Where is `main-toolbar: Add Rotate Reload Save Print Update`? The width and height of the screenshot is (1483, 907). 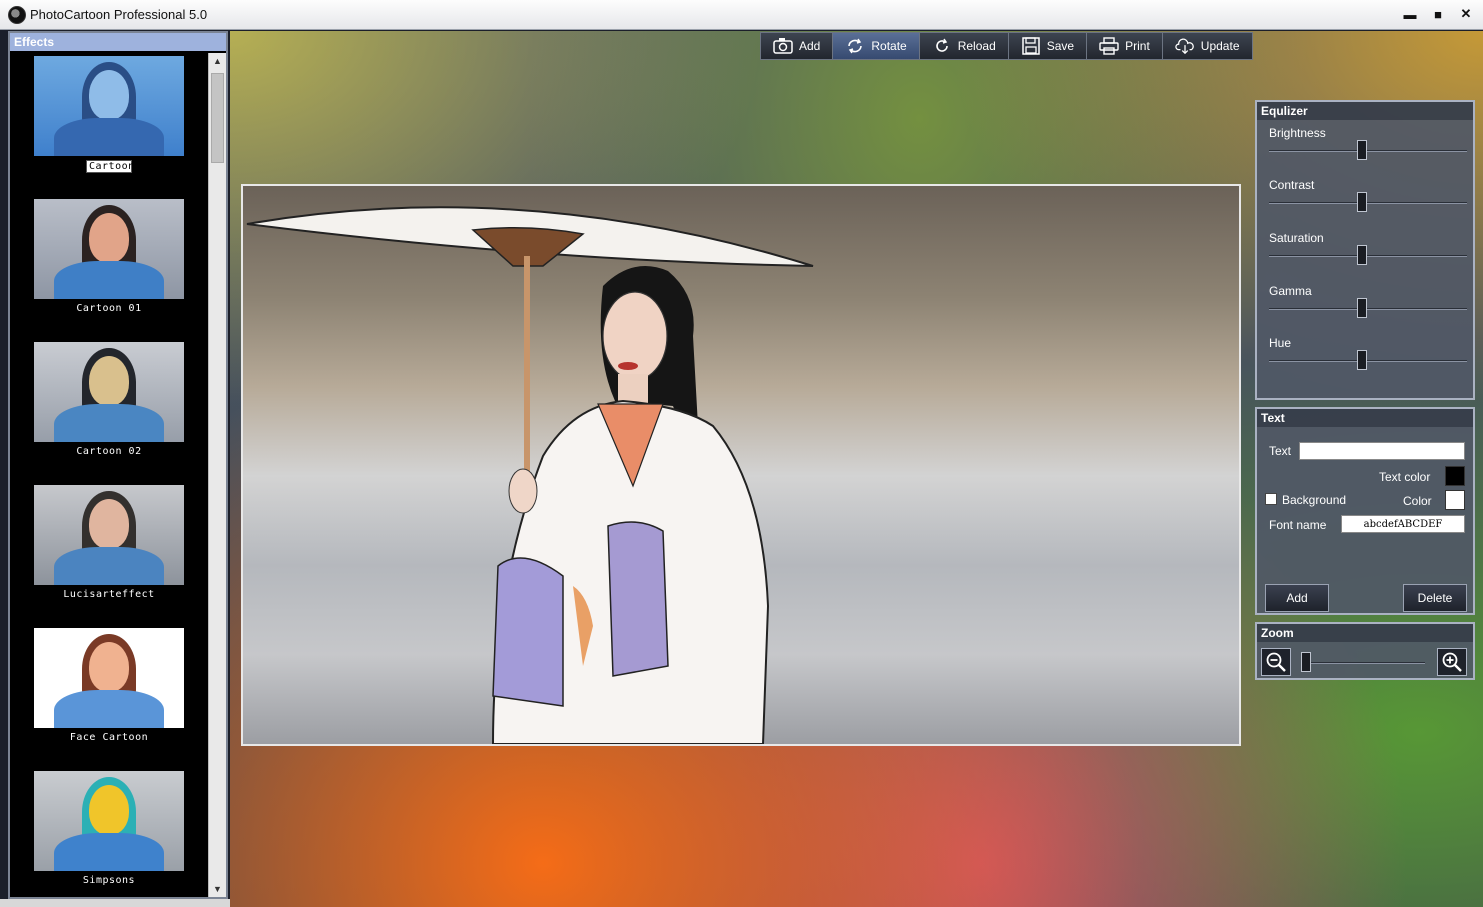 main-toolbar: Add Rotate Reload Save Print Update is located at coordinates (1006, 46).